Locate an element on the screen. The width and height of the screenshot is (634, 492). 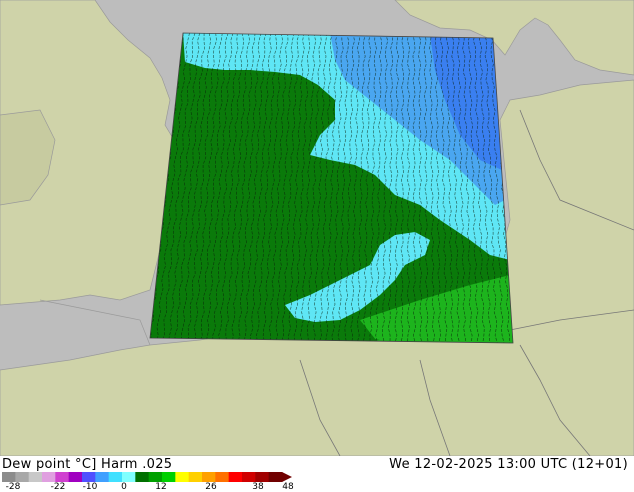
scale-tick: 48 is located at coordinates (288, 487).